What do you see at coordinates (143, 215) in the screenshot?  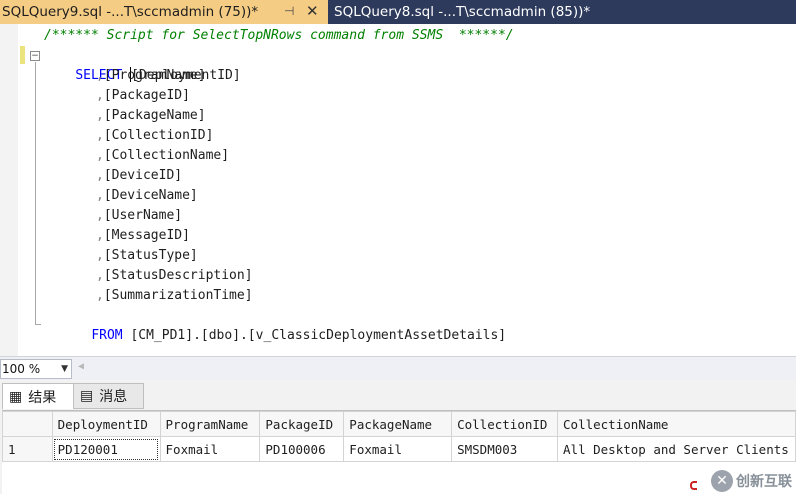 I see `column-identifier: [UserName]` at bounding box center [143, 215].